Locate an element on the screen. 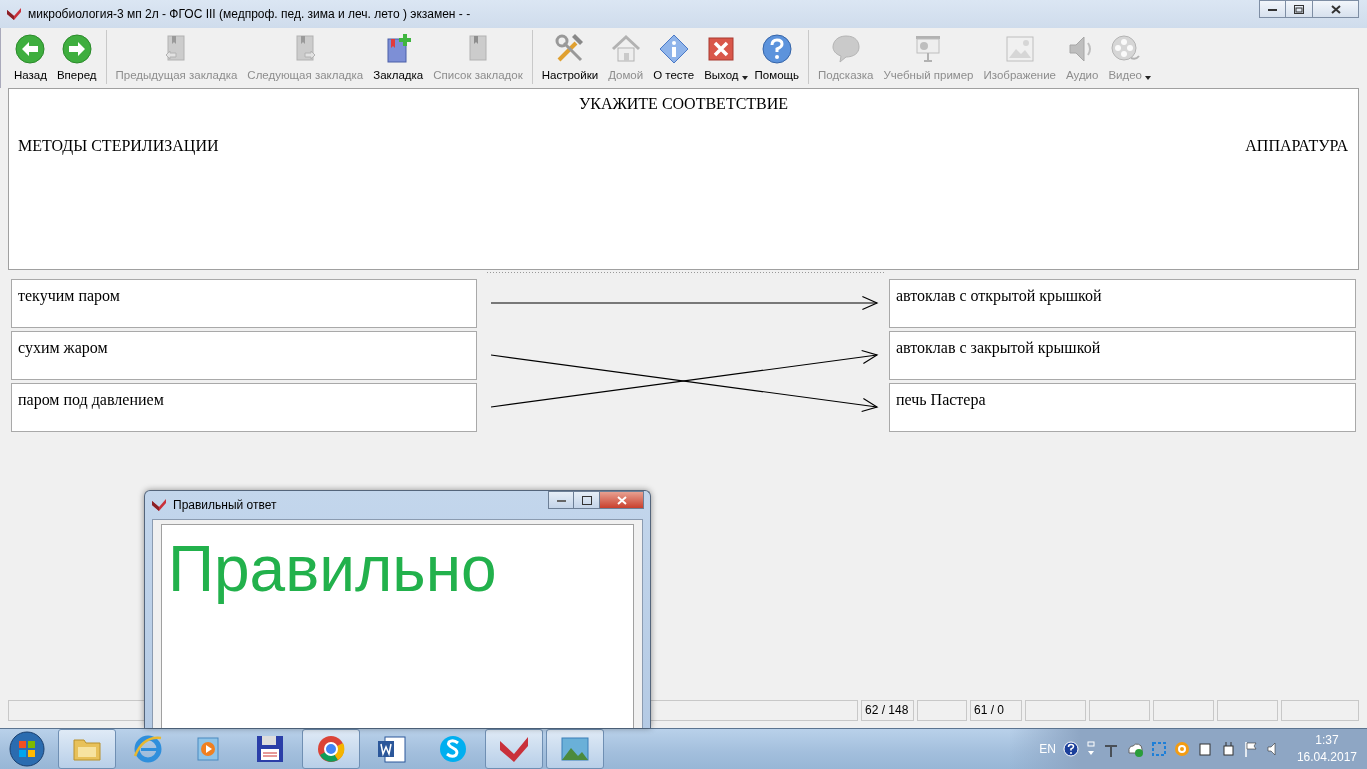 The width and height of the screenshot is (1367, 769). toolbar-button: Назад is located at coordinates (30, 57).